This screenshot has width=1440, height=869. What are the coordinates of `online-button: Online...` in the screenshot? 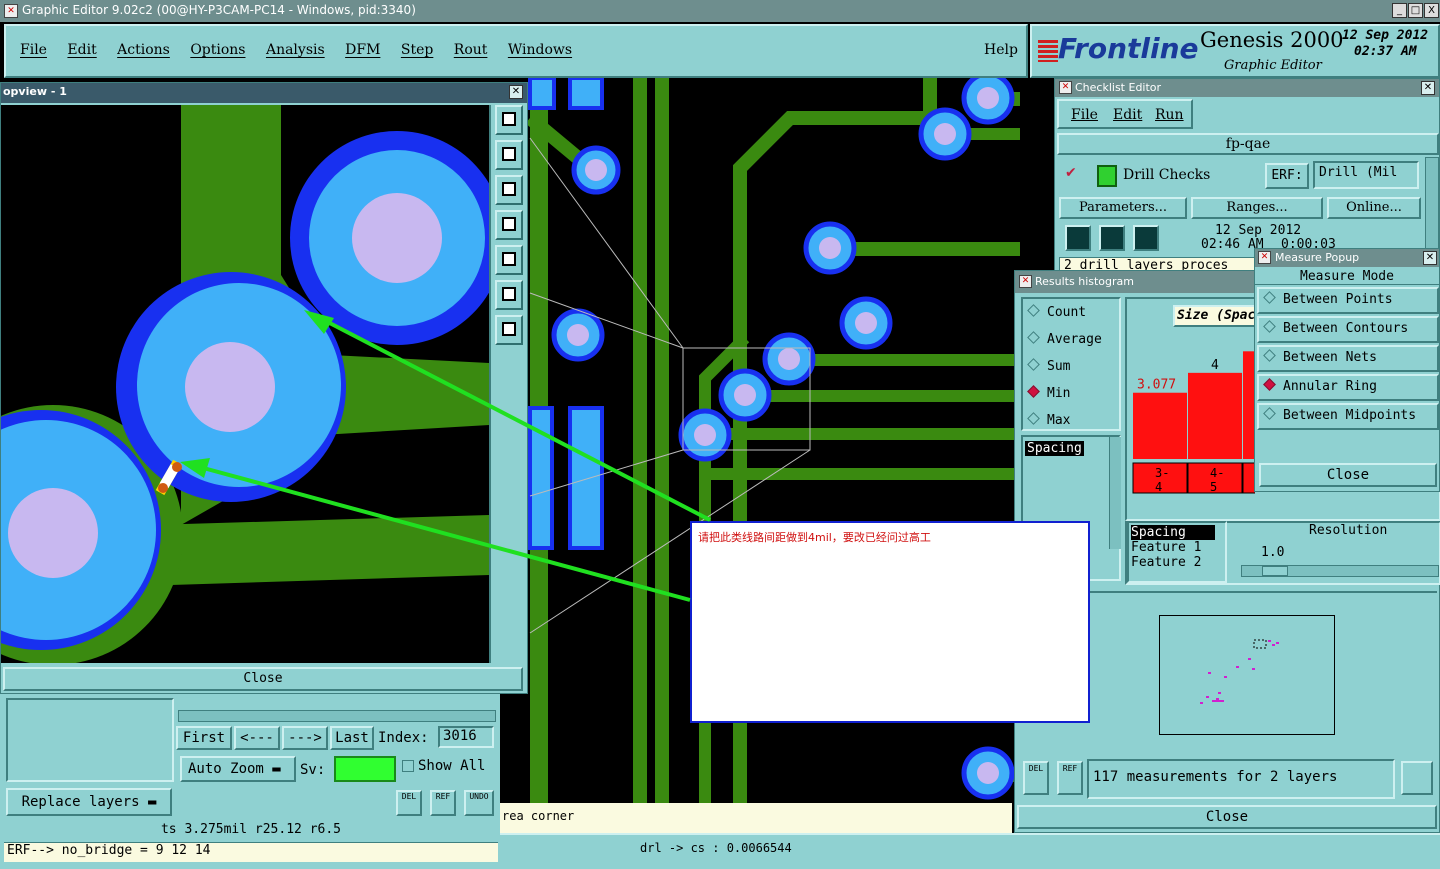 It's located at (1374, 208).